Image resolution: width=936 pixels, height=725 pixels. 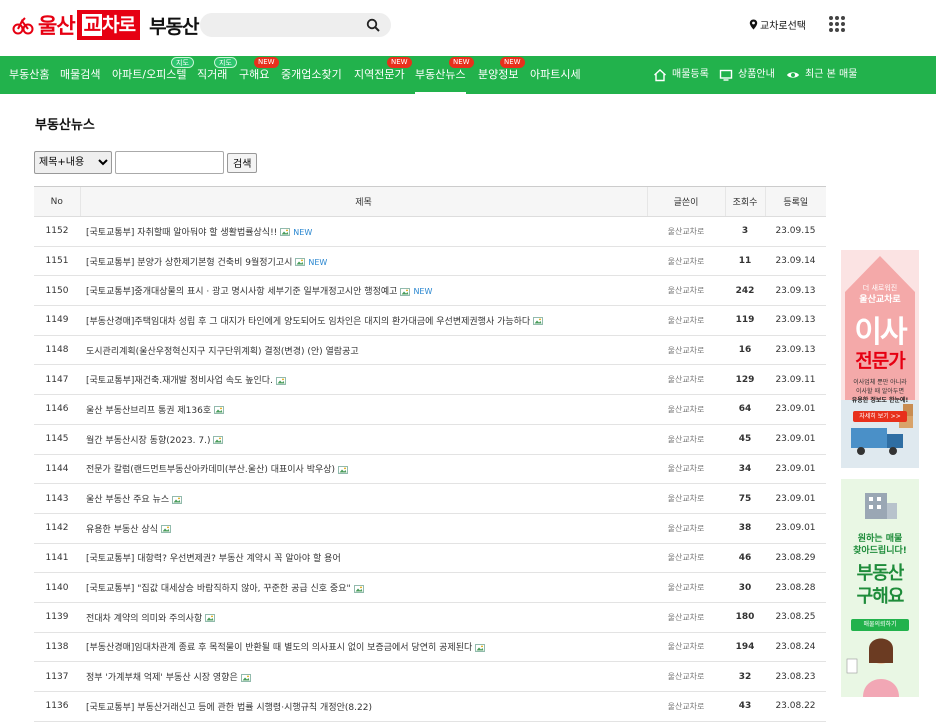 I want to click on news-title-link: [국토교통부] 분양가 상한제기본형 건축비 9월정기고시, so click(x=189, y=263).